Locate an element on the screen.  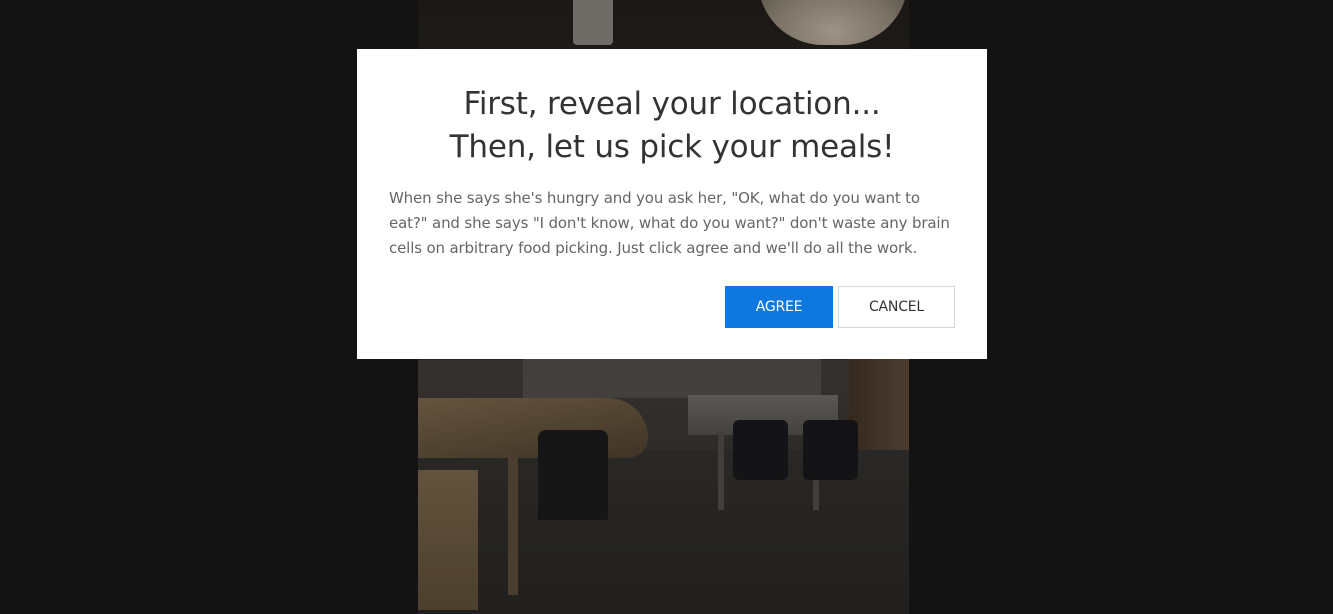
cancel-button: CANCEL is located at coordinates (896, 307).